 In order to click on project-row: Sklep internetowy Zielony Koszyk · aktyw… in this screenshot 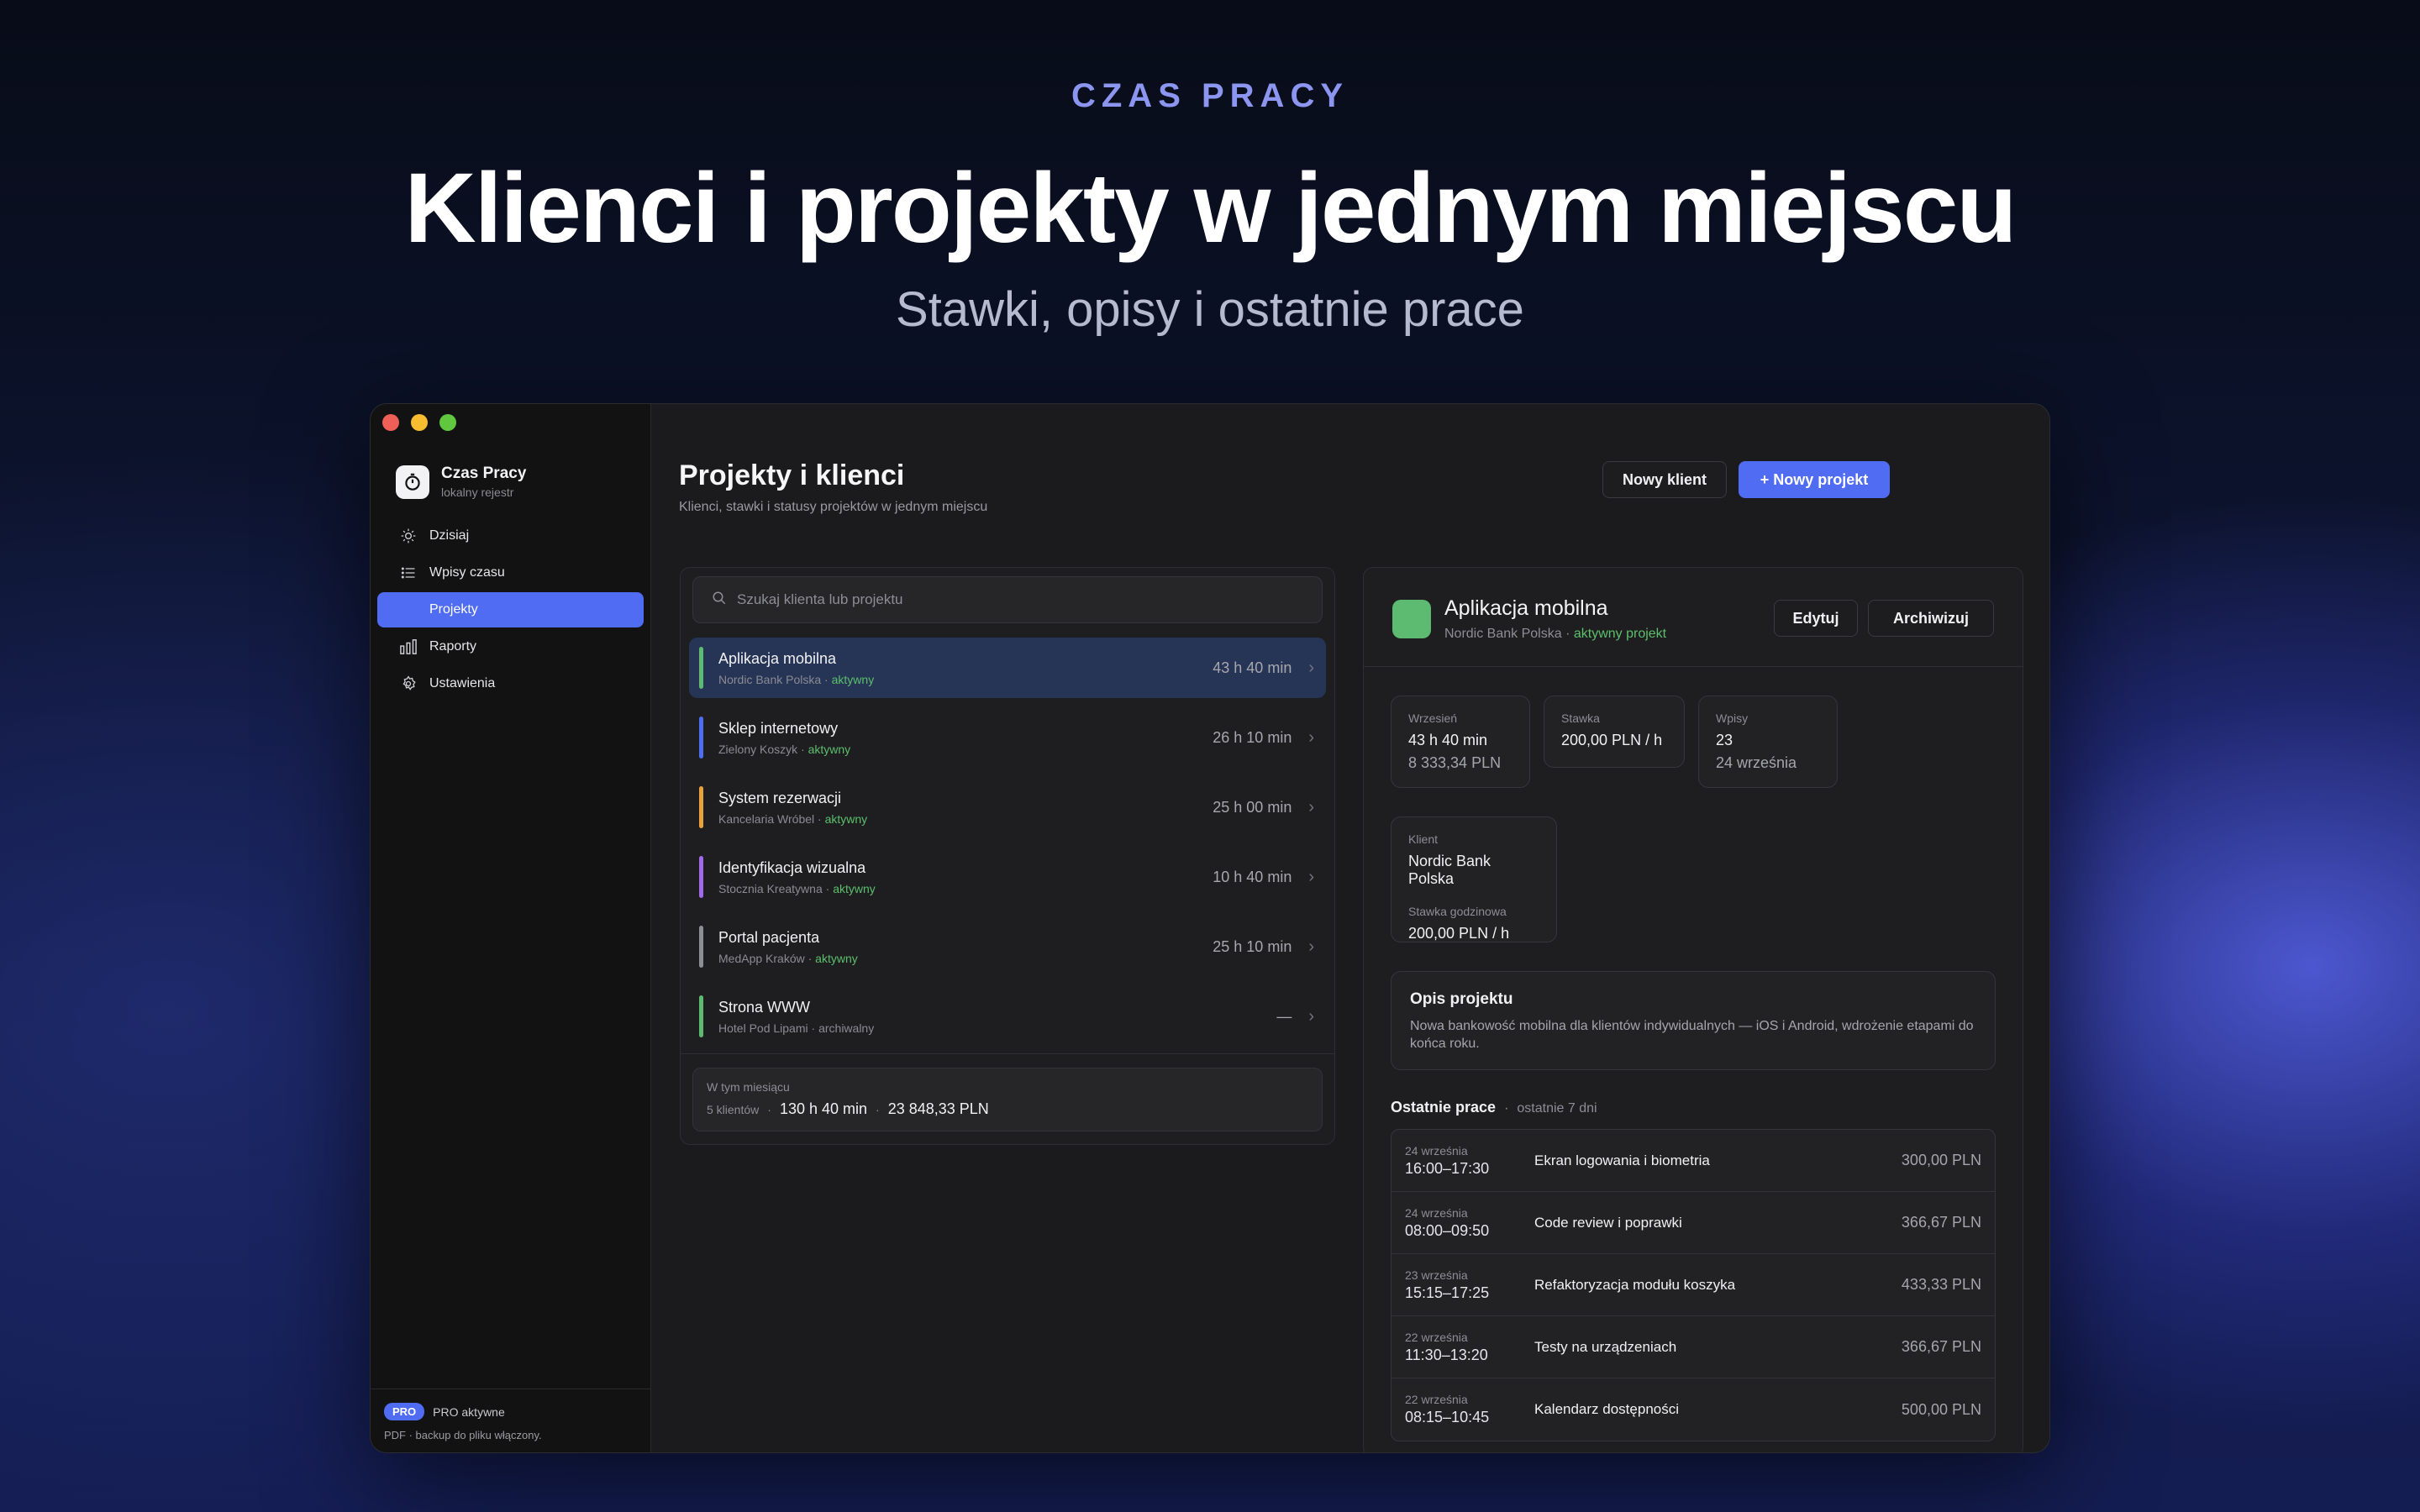, I will do `click(1007, 737)`.